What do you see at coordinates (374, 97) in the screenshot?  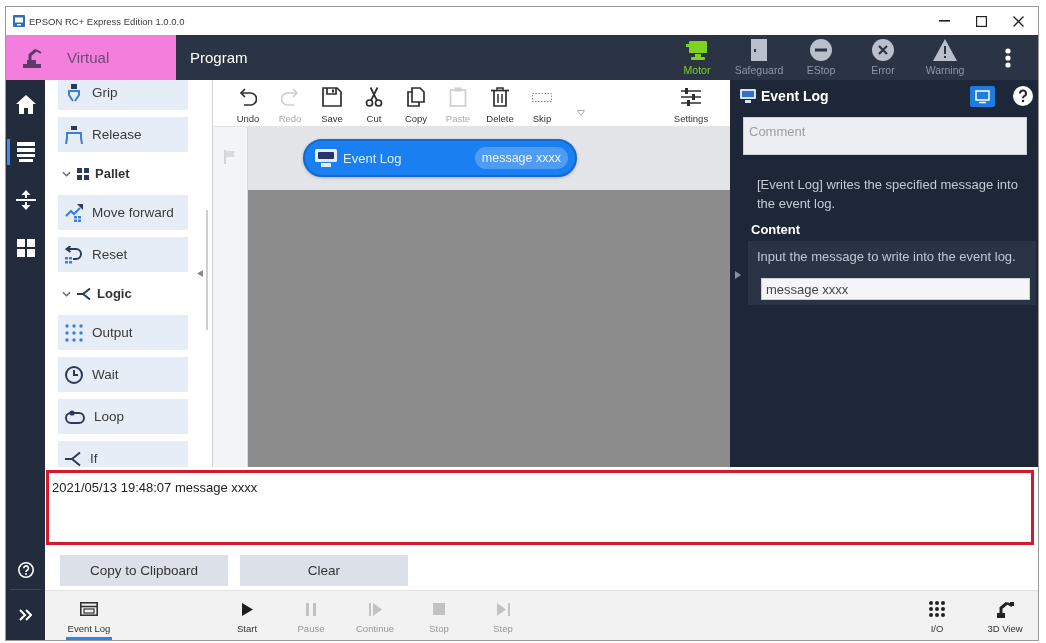 I see `scissors-icon` at bounding box center [374, 97].